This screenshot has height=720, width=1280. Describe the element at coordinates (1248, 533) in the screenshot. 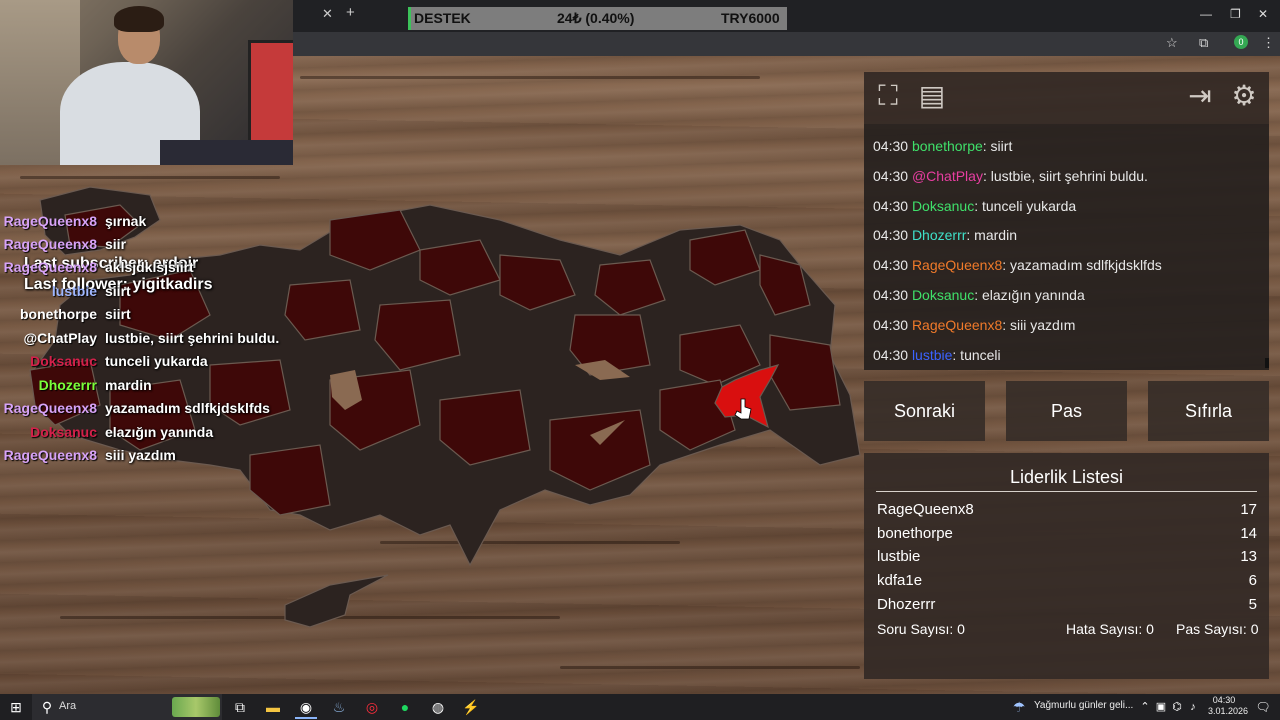

I see `leaderboard-score: 14` at that location.